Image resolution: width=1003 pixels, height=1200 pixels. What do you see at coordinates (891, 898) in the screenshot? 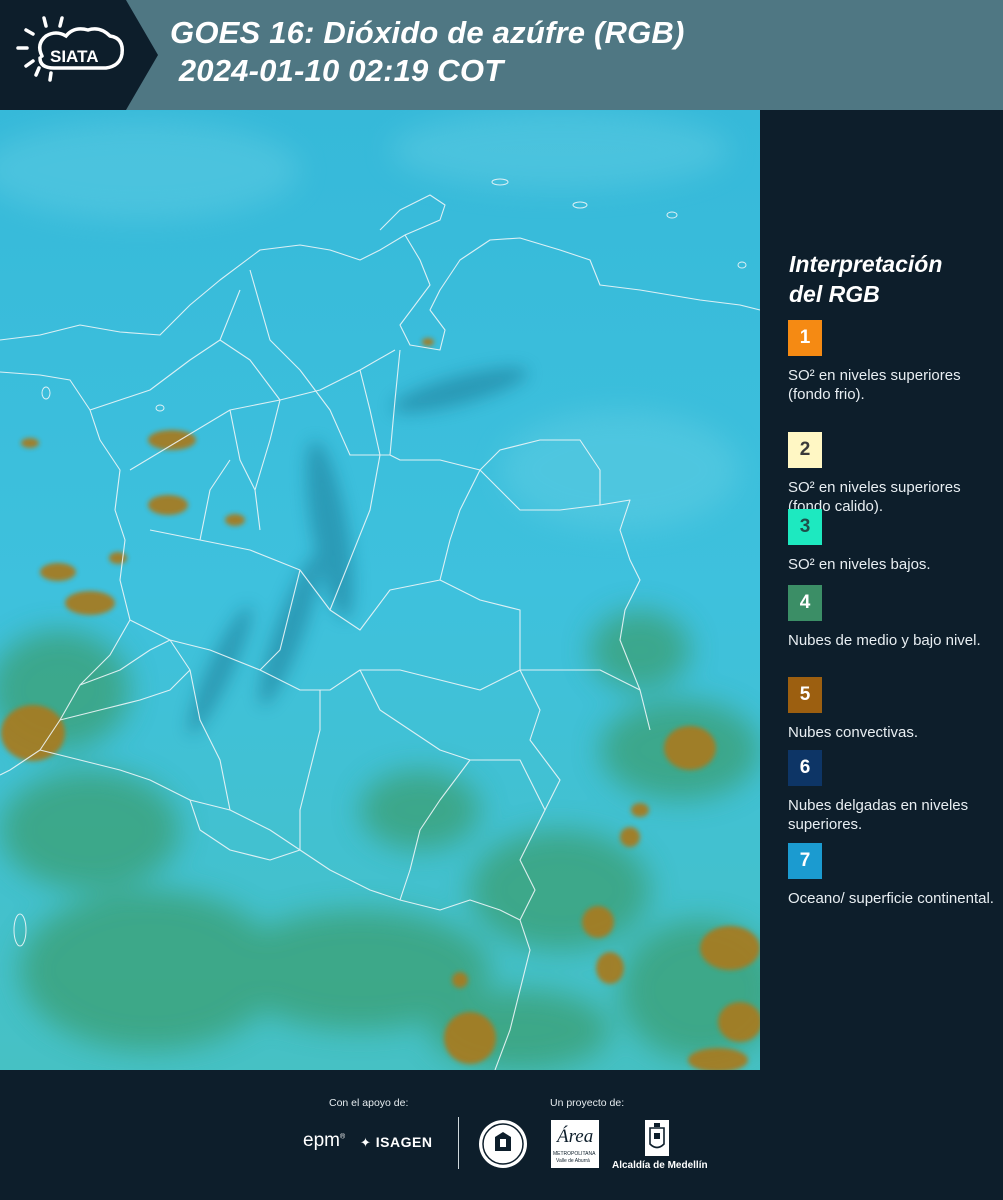
I see `legend-label: Oceano/ superficie continental.` at bounding box center [891, 898].